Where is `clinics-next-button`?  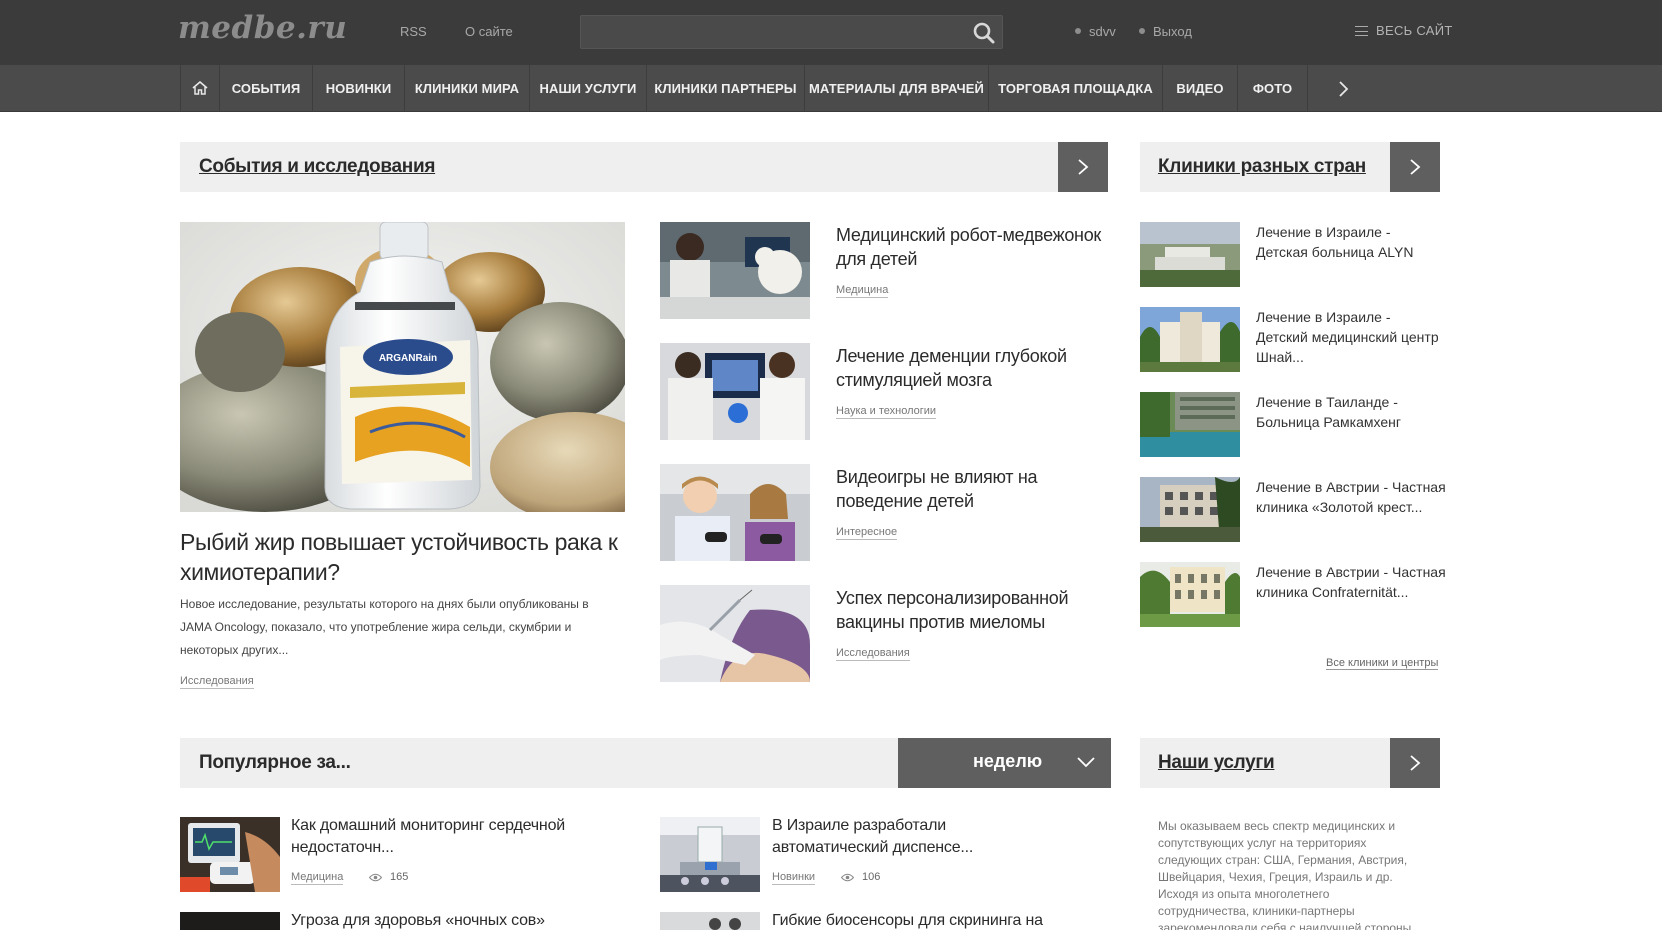 clinics-next-button is located at coordinates (1415, 167).